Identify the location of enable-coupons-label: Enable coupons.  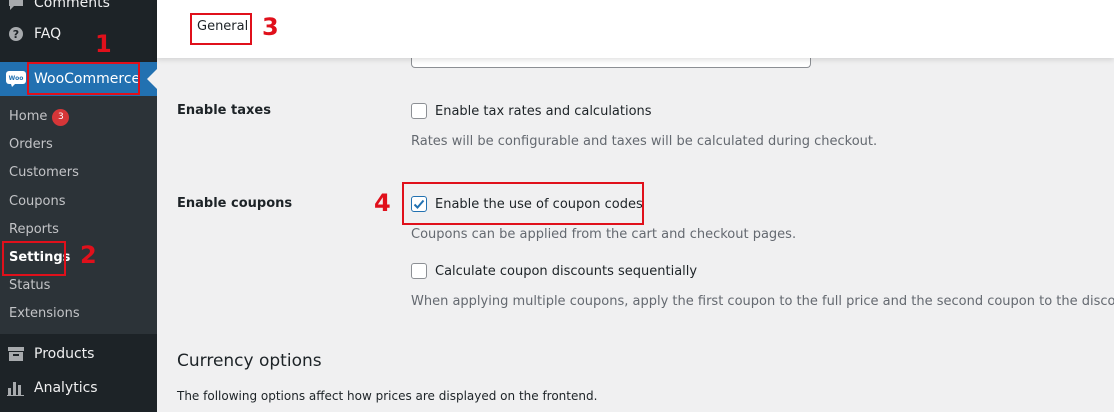
(235, 203).